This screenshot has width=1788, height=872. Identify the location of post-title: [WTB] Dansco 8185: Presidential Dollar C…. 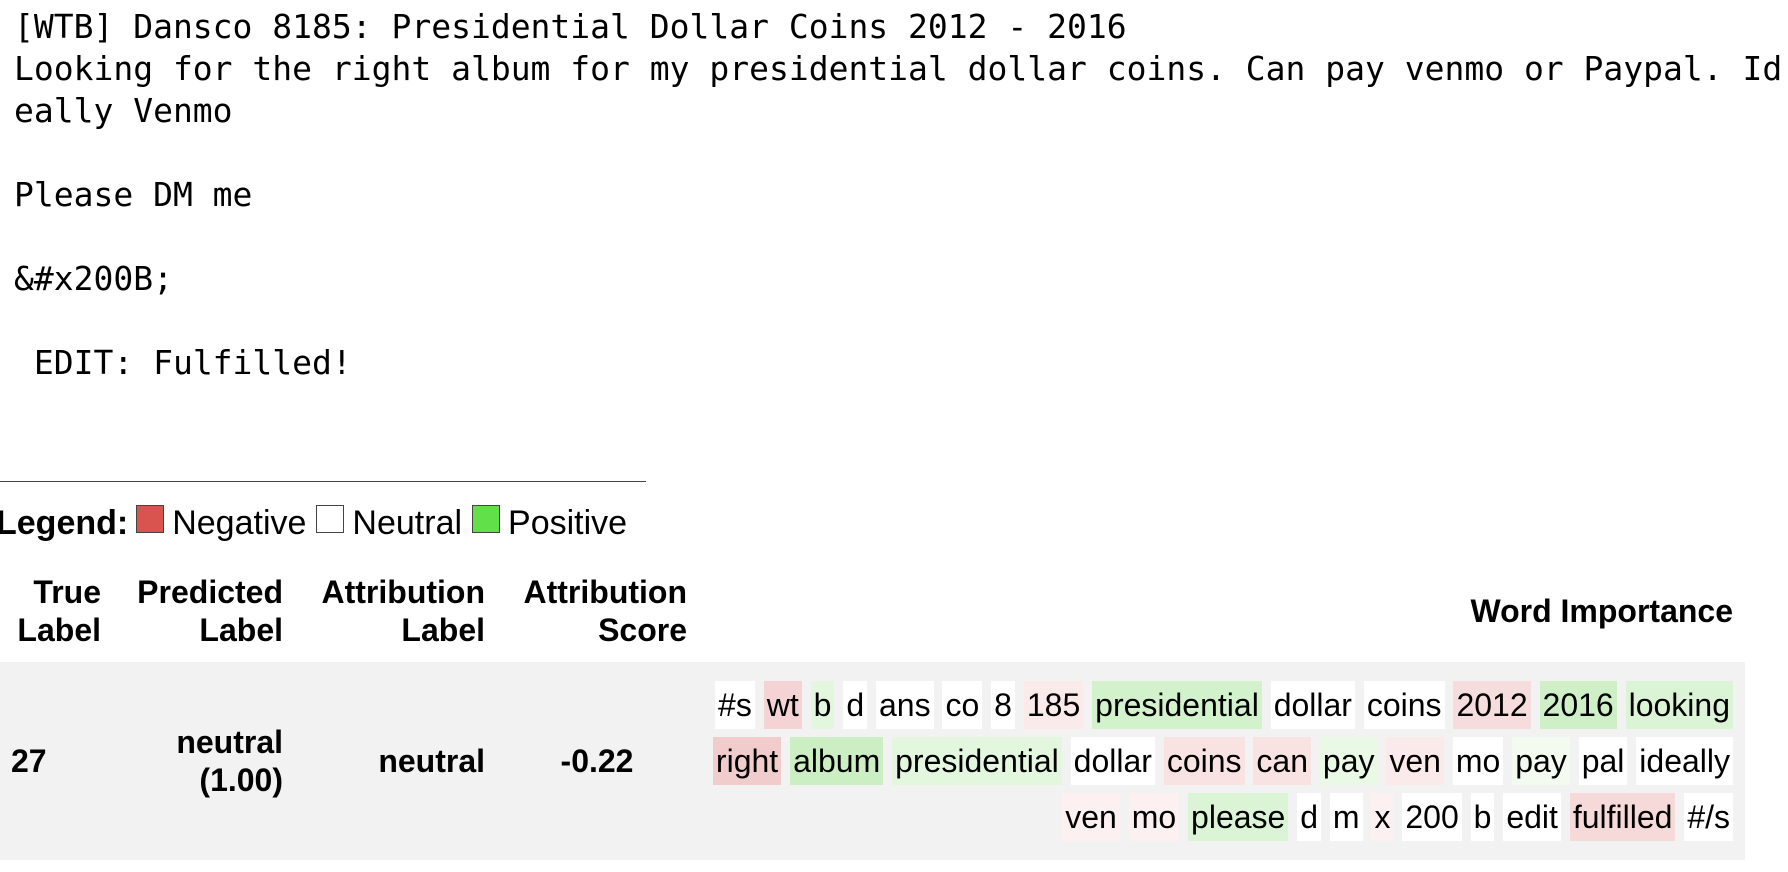
(570, 26).